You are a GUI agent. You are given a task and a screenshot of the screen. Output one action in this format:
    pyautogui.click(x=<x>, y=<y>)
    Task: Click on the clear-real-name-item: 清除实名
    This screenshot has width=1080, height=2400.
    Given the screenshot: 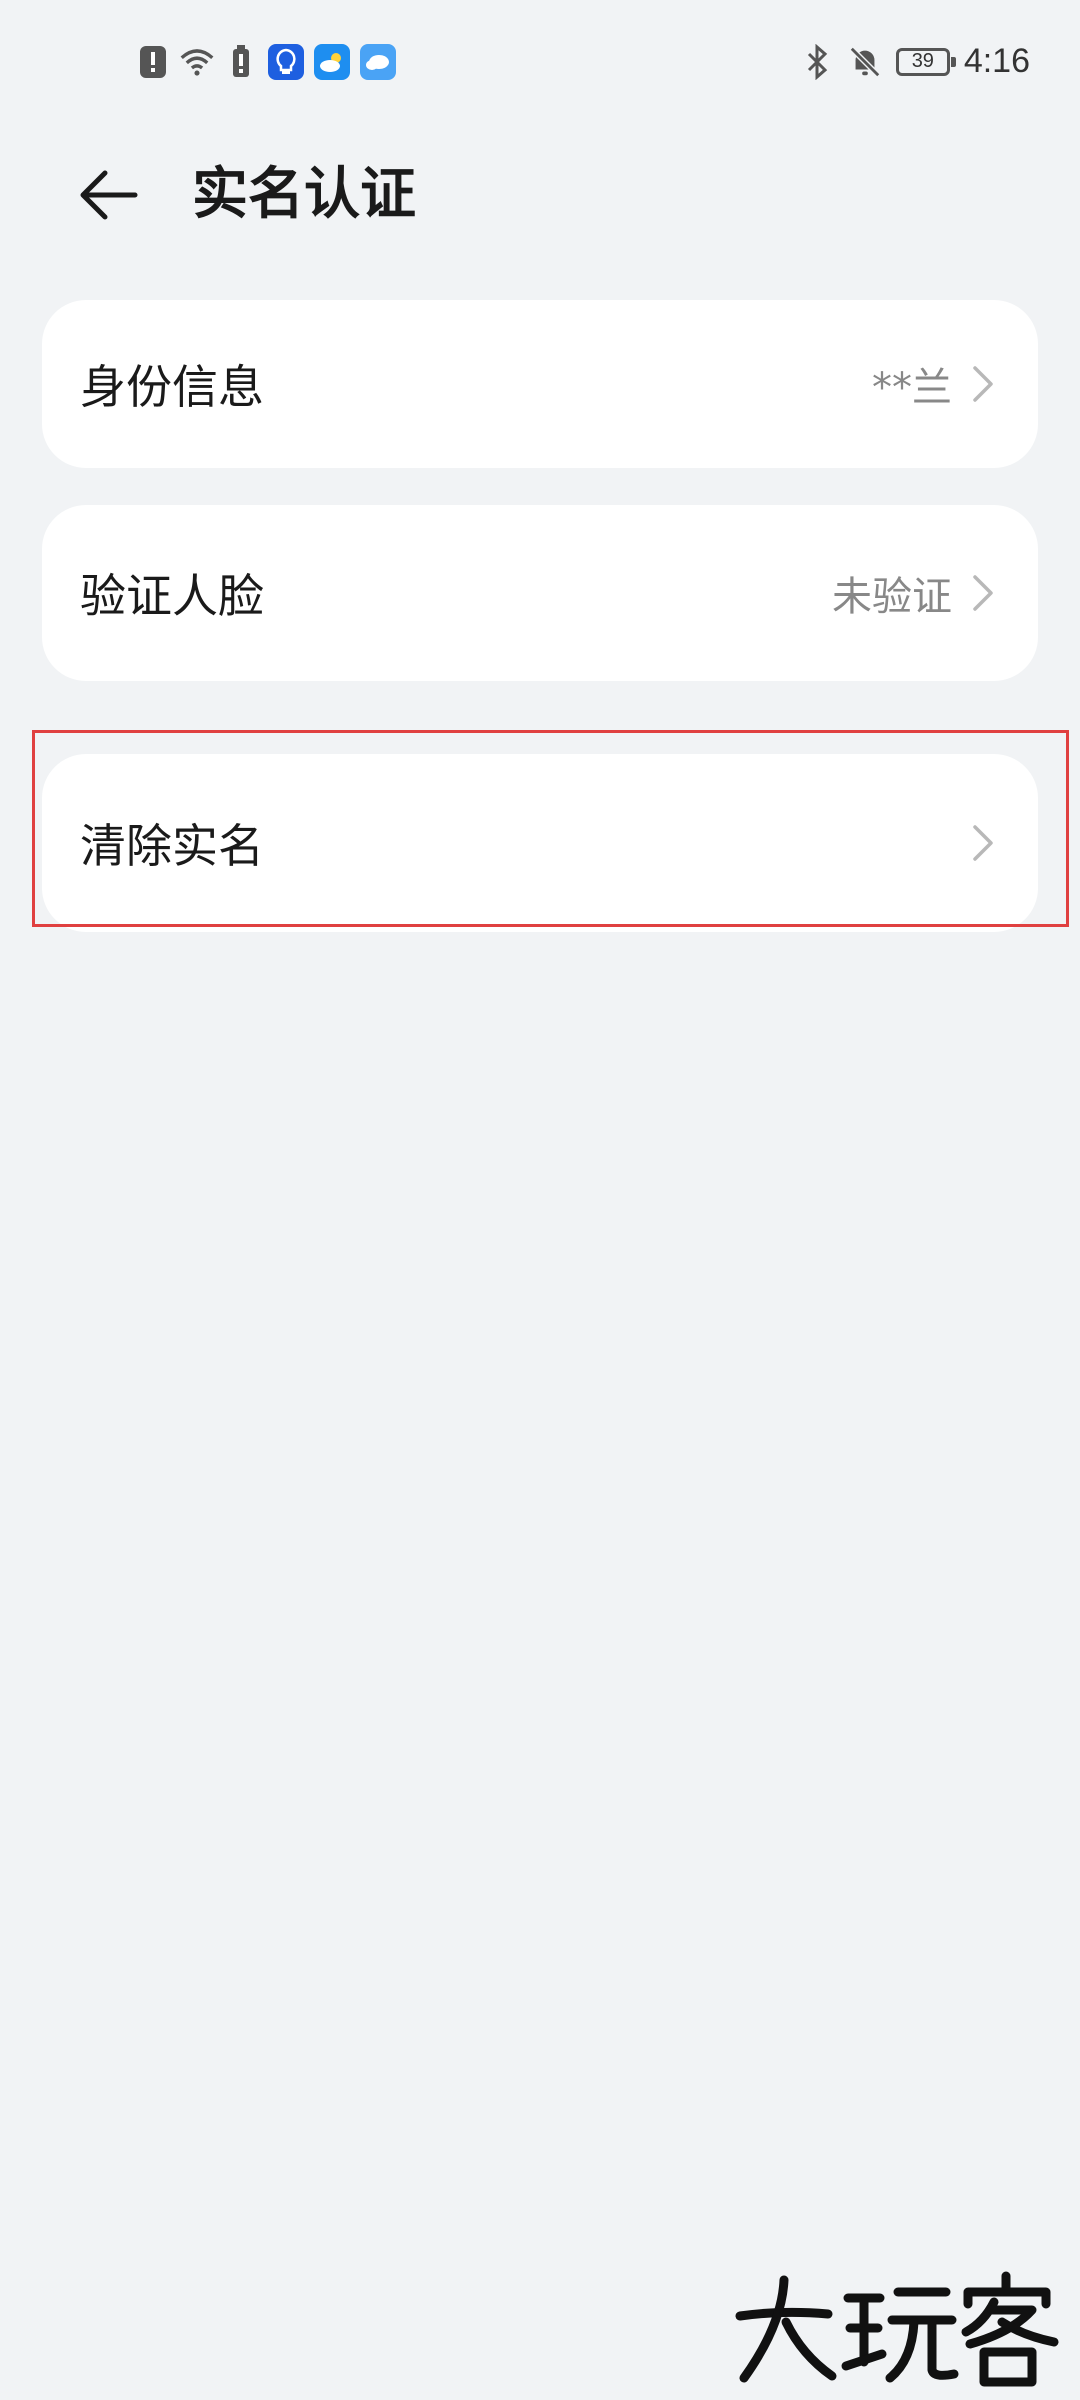 What is the action you would take?
    pyautogui.click(x=540, y=843)
    